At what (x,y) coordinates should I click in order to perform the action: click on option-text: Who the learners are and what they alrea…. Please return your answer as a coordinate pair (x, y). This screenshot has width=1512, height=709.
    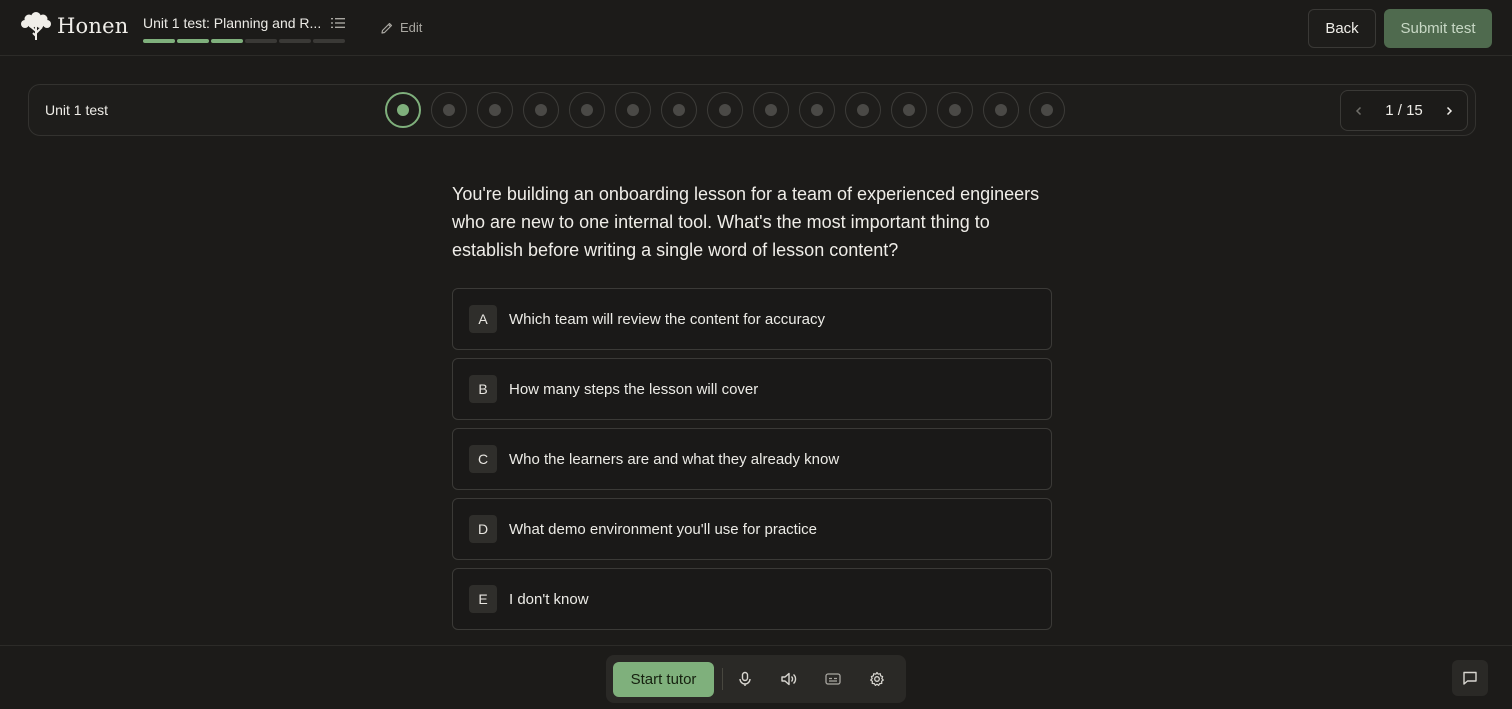
    Looking at the image, I should click on (674, 459).